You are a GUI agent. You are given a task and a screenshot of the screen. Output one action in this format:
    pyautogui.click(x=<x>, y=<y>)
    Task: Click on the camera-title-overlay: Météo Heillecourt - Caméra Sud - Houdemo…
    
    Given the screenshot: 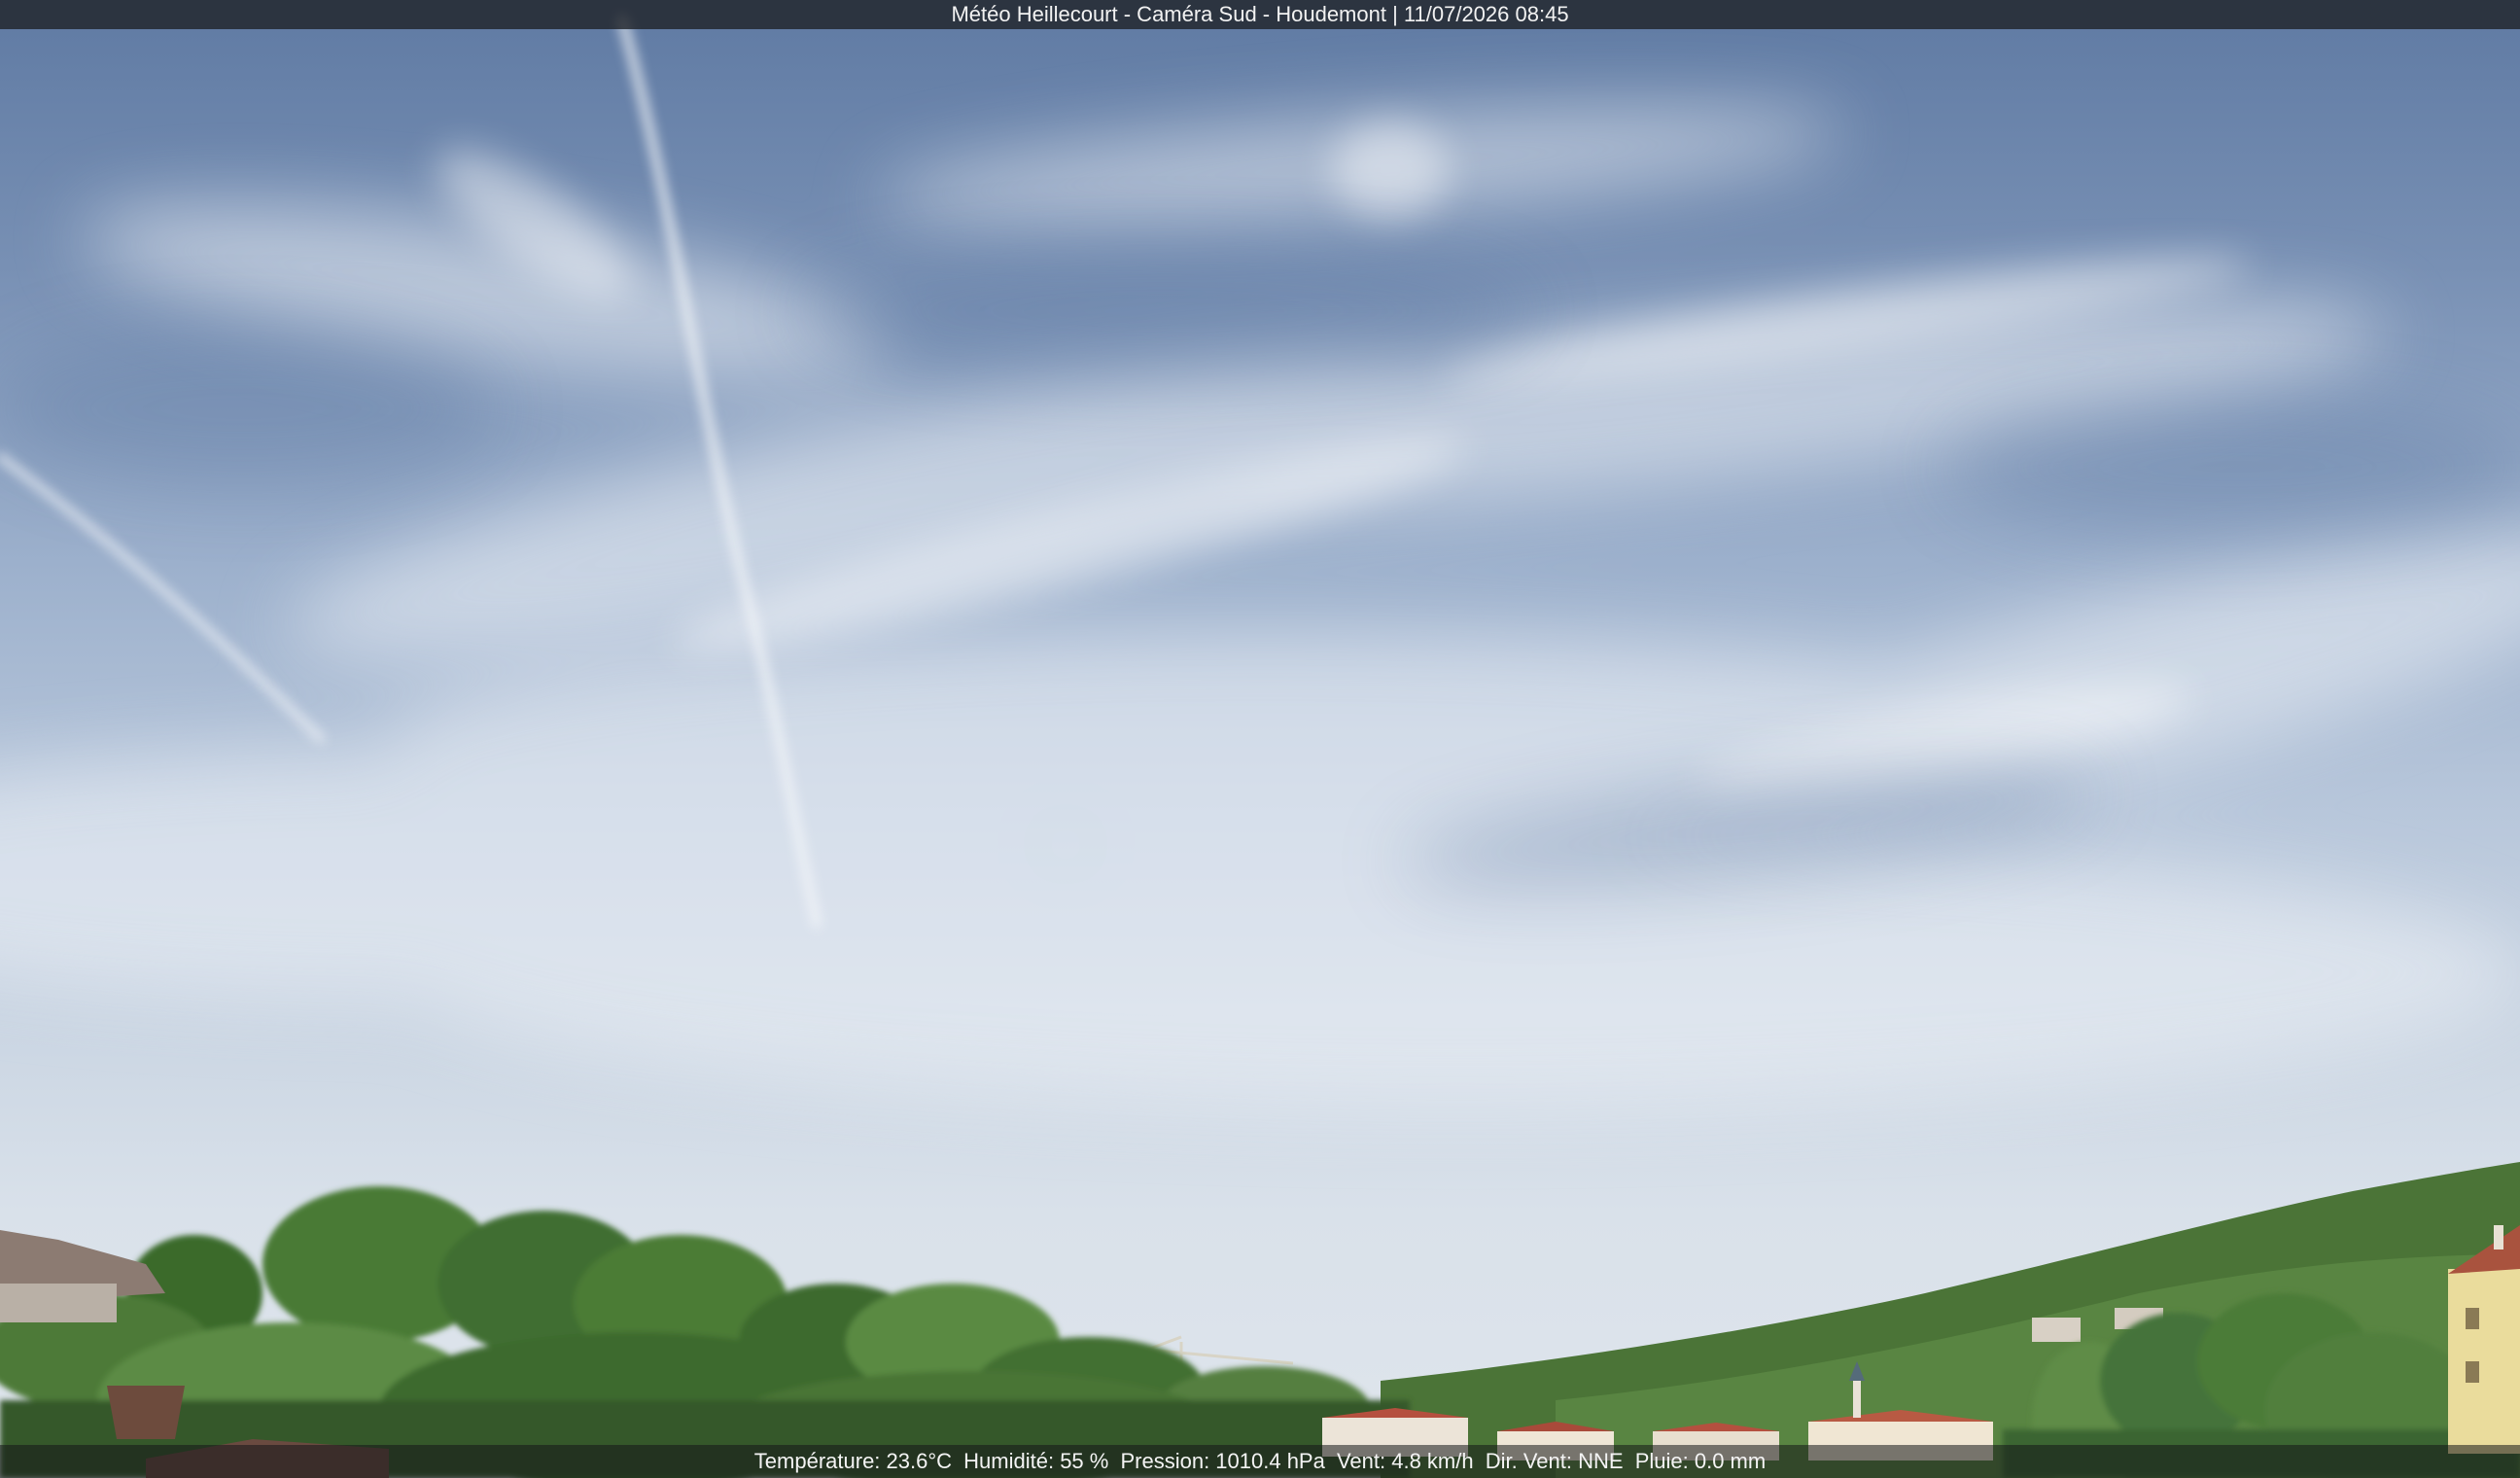 What is the action you would take?
    pyautogui.click(x=1260, y=14)
    